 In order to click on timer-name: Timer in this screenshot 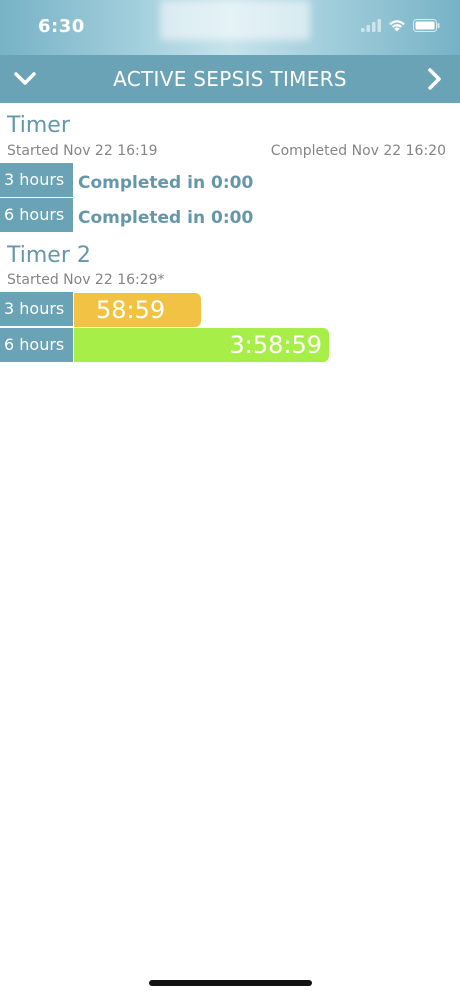, I will do `click(38, 125)`.